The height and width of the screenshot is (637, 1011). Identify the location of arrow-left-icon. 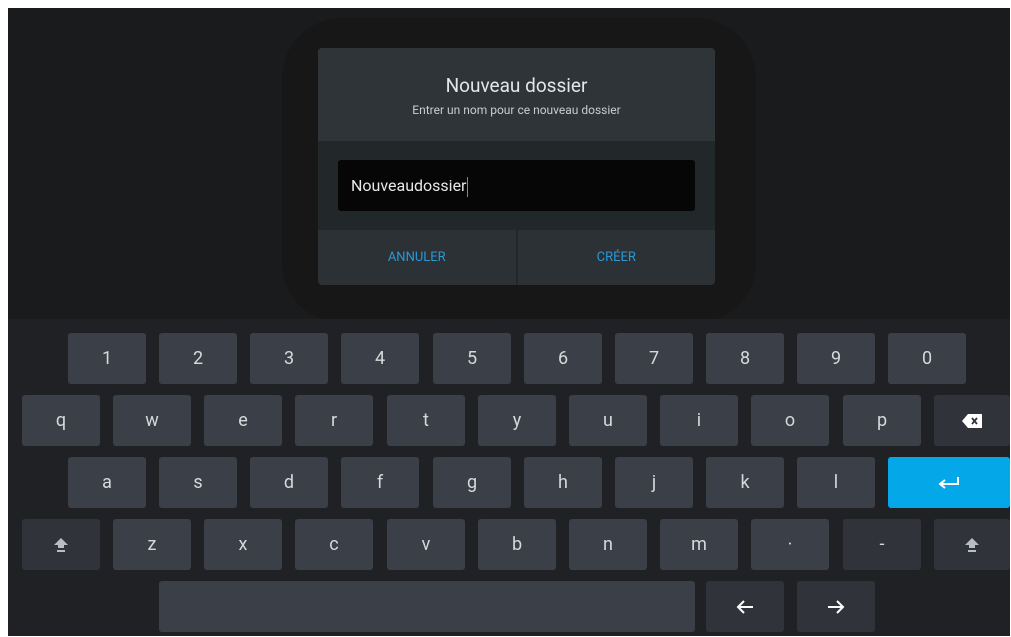
(744, 606).